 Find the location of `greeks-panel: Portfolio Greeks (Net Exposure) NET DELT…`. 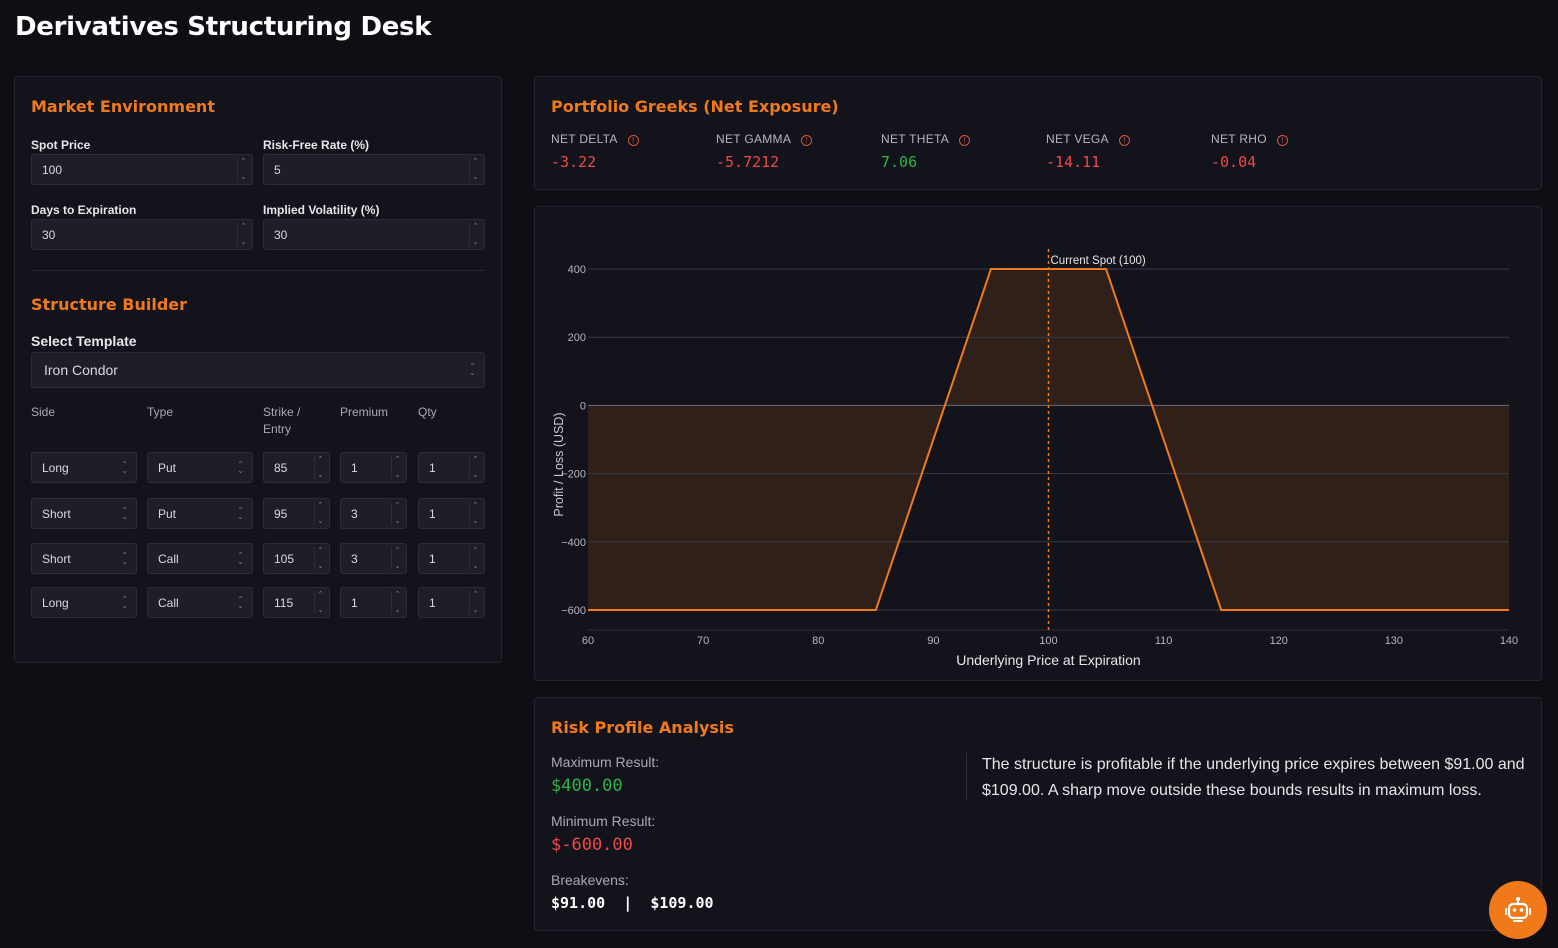

greeks-panel: Portfolio Greeks (Net Exposure) NET DELT… is located at coordinates (1038, 133).